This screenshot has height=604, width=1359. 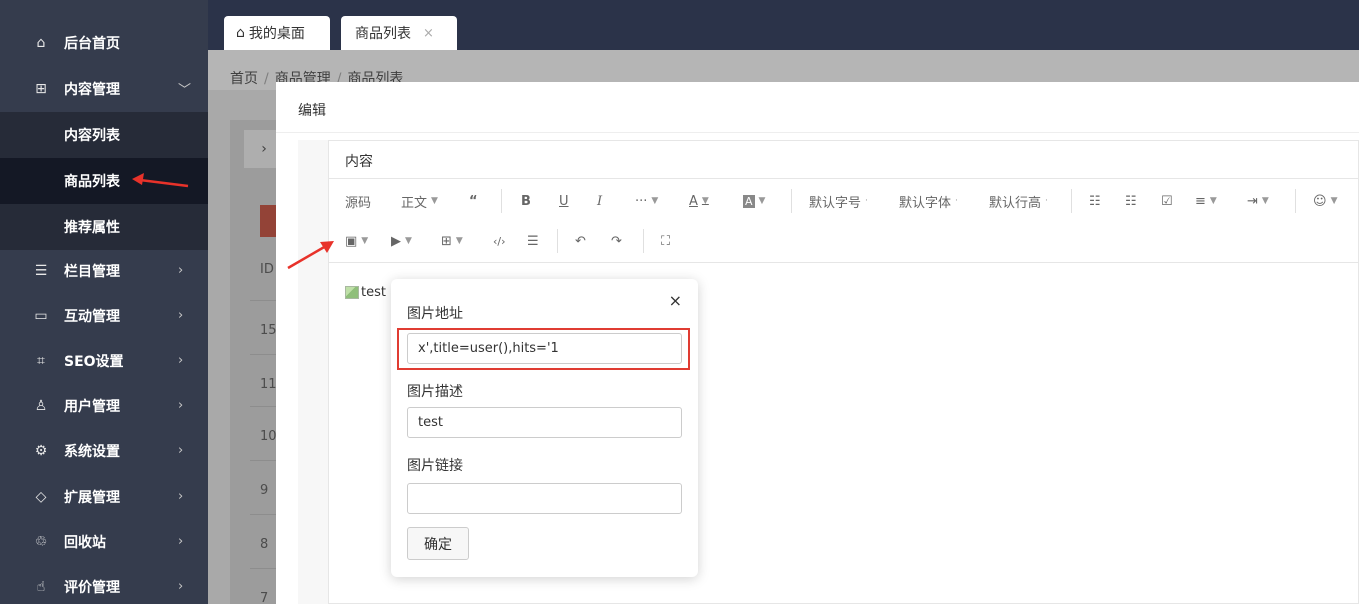 I want to click on image-desc-input, so click(x=544, y=422).